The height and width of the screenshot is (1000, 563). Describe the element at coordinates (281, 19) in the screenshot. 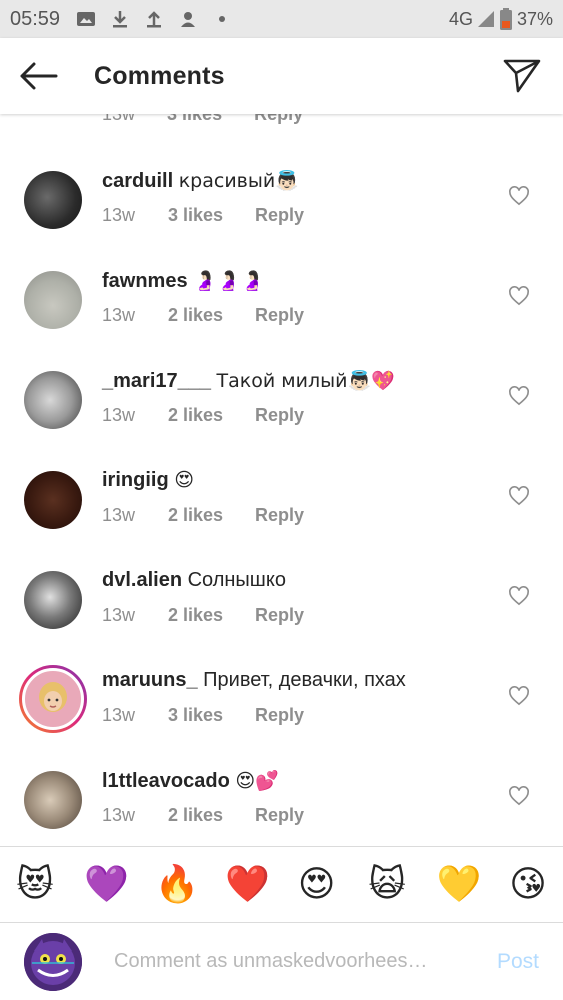

I see `status-bar: 05:59 4G 37%` at that location.